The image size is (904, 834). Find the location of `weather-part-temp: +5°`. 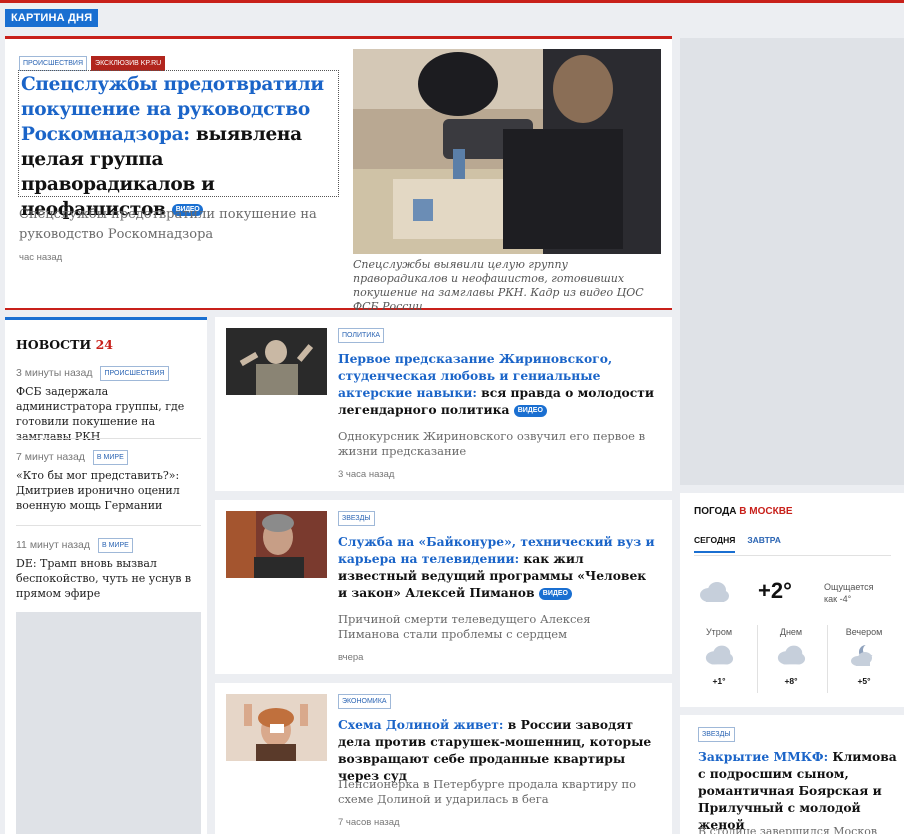

weather-part-temp: +5° is located at coordinates (864, 681).